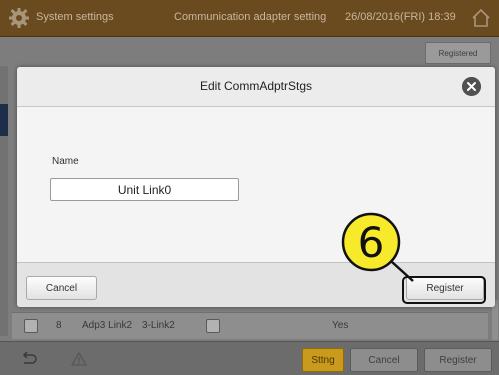 The image size is (499, 375). I want to click on home-icon, so click(481, 18).